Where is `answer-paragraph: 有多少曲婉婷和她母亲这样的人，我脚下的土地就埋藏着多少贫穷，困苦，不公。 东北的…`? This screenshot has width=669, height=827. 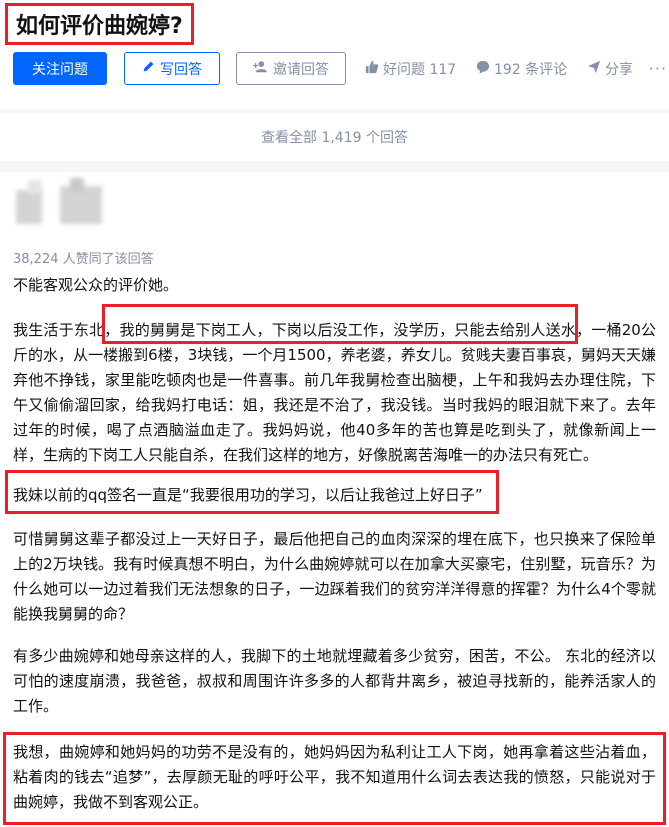
answer-paragraph: 有多少曲婉婷和她母亲这样的人，我脚下的土地就埋藏着多少贫穷，困苦，不公。 东北的… is located at coordinates (334, 681).